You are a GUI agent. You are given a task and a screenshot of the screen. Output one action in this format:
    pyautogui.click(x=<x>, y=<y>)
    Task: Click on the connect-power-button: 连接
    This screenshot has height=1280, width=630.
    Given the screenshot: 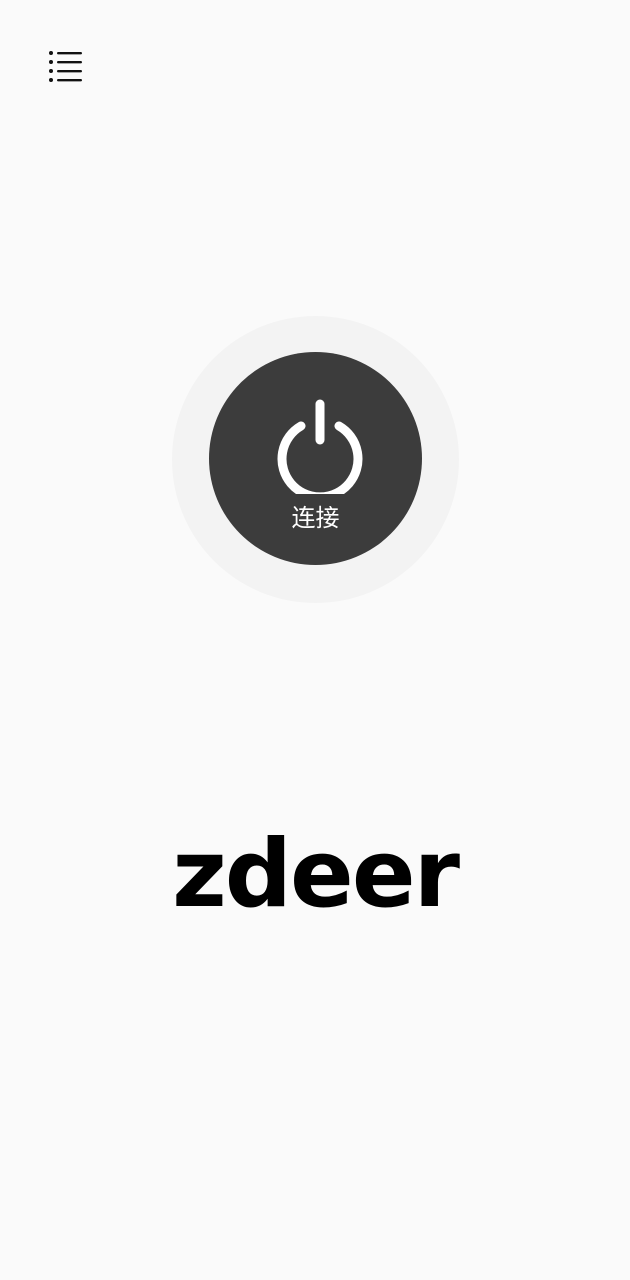 What is the action you would take?
    pyautogui.click(x=315, y=458)
    